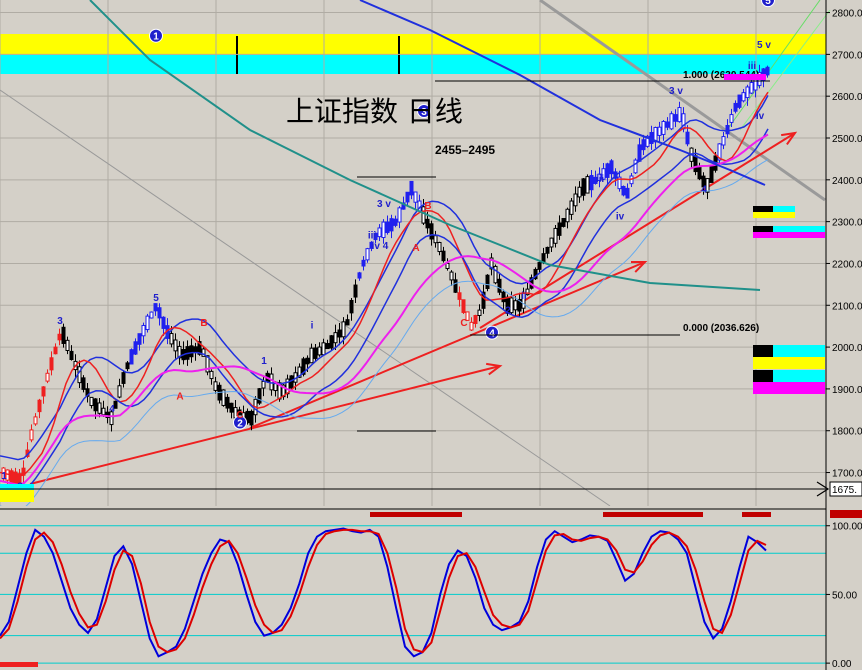 The height and width of the screenshot is (670, 862). Describe the element at coordinates (847, 348) in the screenshot. I see `y-tick-label: 2000.00` at that location.